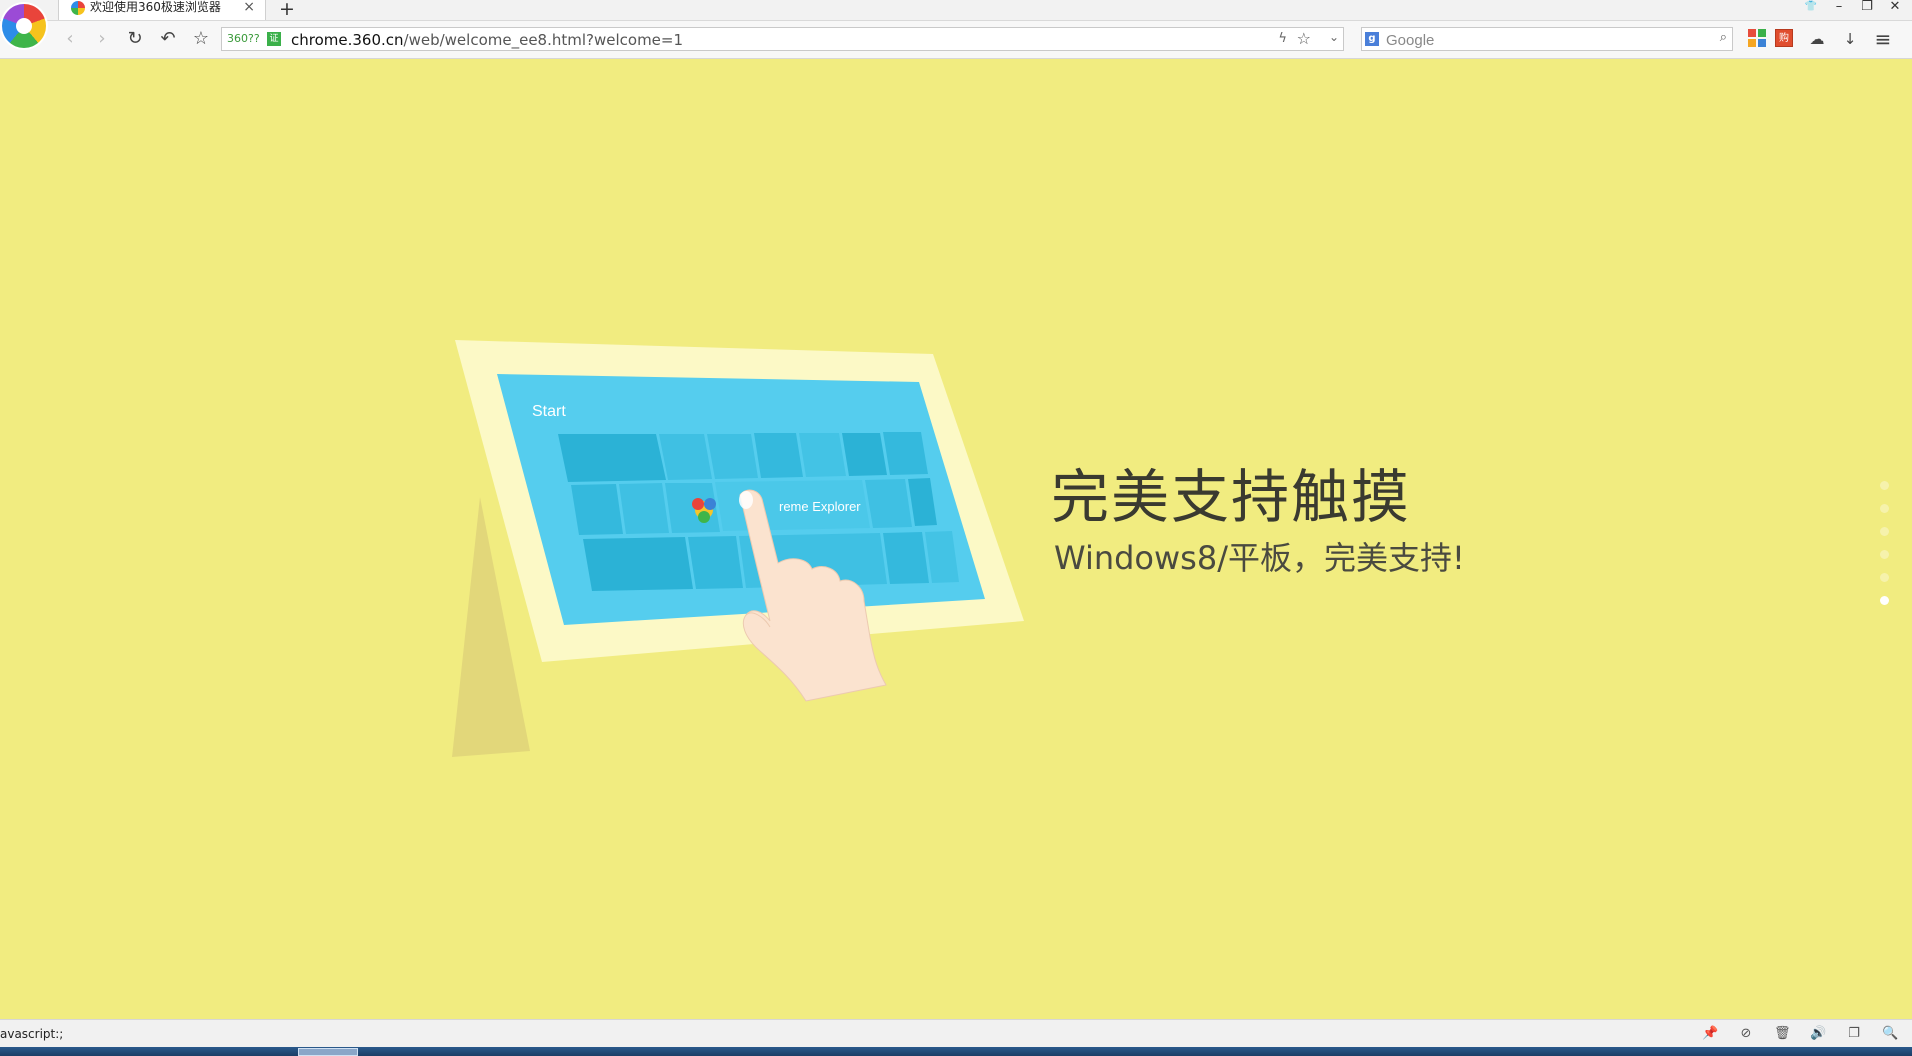  Describe the element at coordinates (1710, 1033) in the screenshot. I see `pin-icon: 📌` at that location.